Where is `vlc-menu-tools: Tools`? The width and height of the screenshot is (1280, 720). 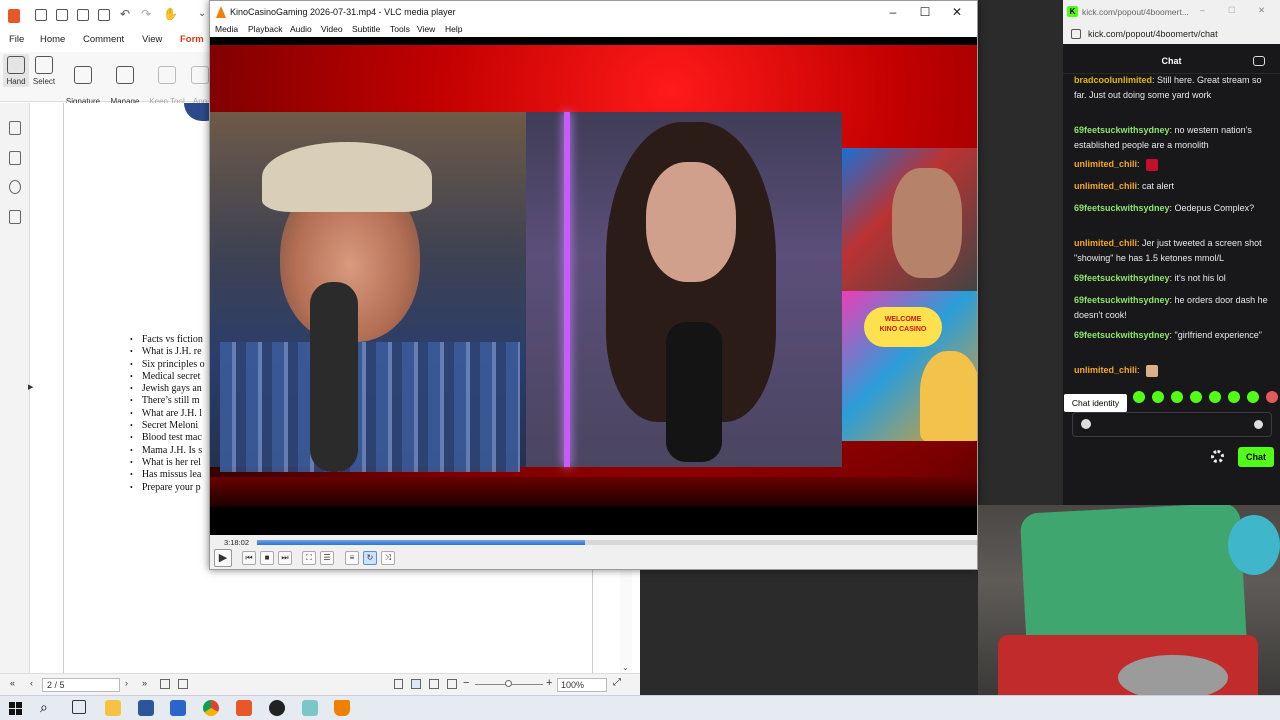 vlc-menu-tools: Tools is located at coordinates (400, 29).